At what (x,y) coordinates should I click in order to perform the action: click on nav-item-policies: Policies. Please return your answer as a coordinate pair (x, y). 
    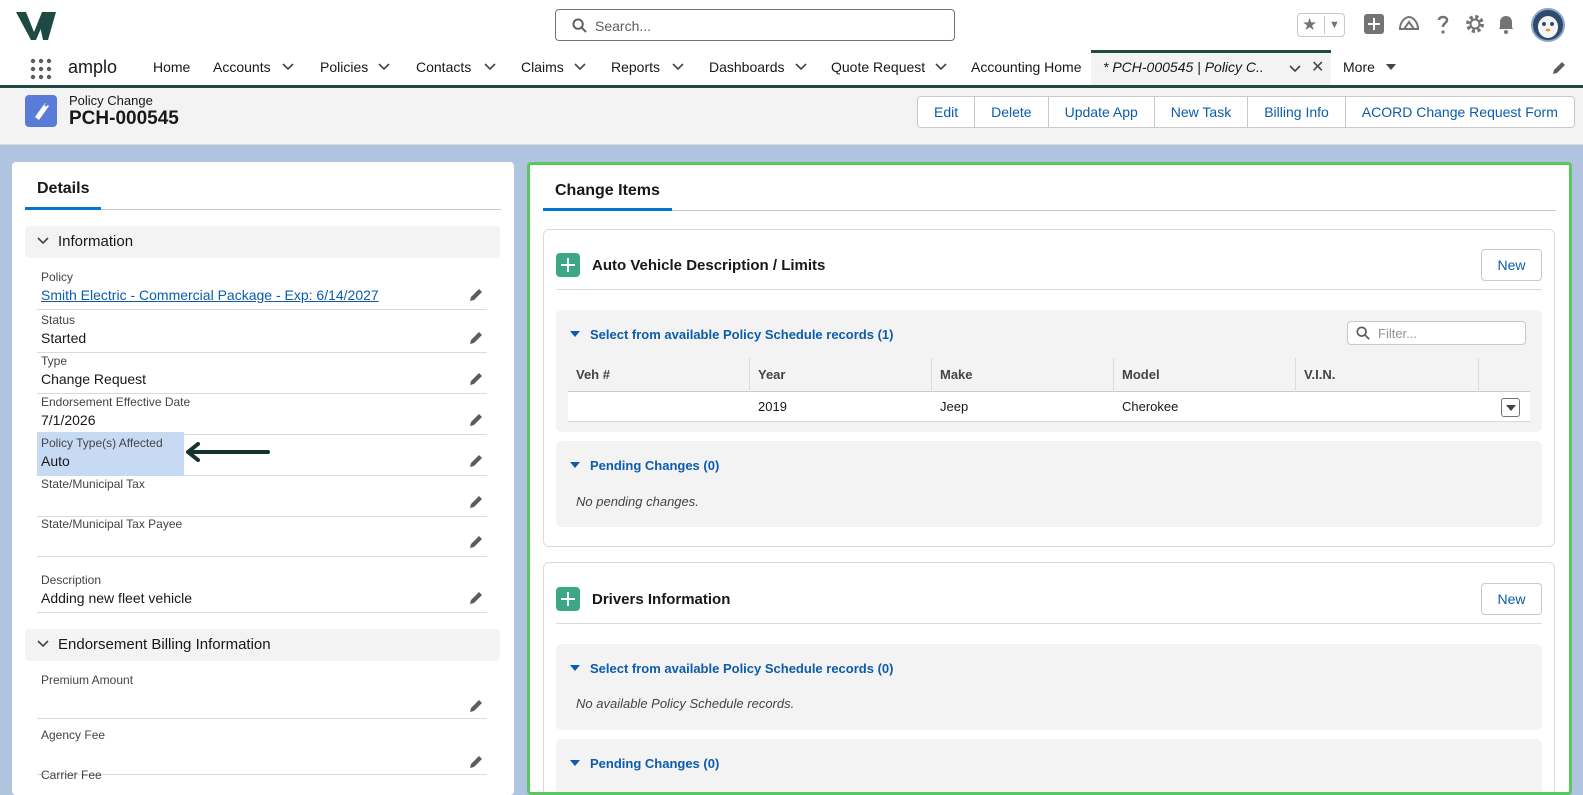
    Looking at the image, I should click on (356, 67).